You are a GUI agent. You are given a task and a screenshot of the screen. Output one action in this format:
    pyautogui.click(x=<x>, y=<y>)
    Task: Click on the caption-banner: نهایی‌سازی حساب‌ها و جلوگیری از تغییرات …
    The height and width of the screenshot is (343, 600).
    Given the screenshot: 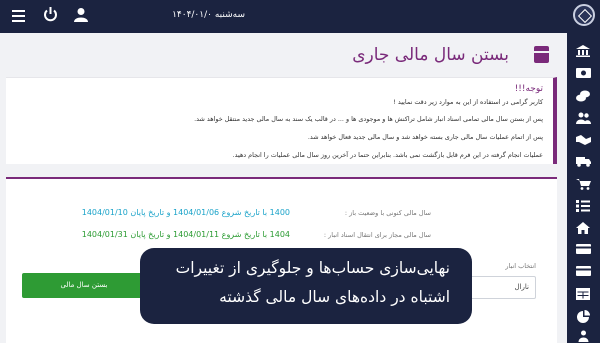 What is the action you would take?
    pyautogui.click(x=306, y=286)
    